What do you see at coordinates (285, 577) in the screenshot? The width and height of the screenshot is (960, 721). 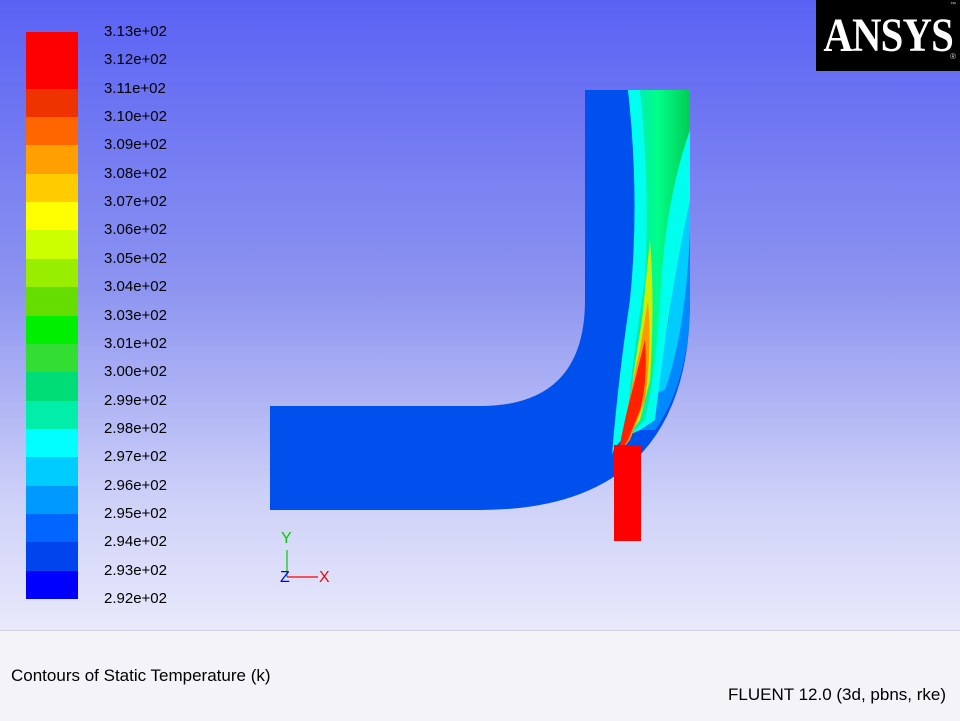 I see `axis-z-label: Z` at bounding box center [285, 577].